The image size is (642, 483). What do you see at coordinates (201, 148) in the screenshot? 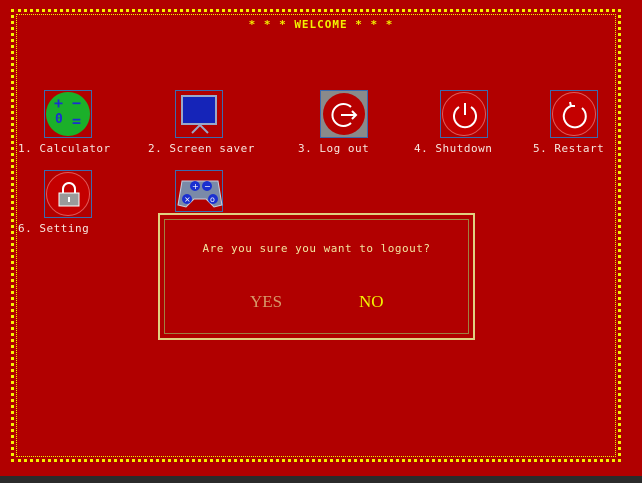
I see `screen-saver-label: 2. Screen saver` at bounding box center [201, 148].